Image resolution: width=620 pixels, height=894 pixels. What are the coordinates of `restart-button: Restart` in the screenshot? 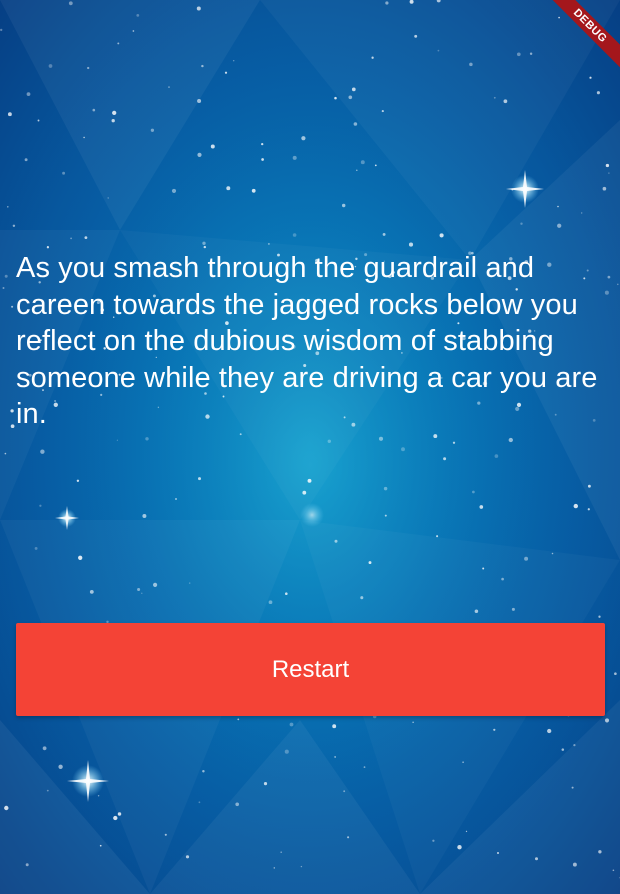 It's located at (310, 669).